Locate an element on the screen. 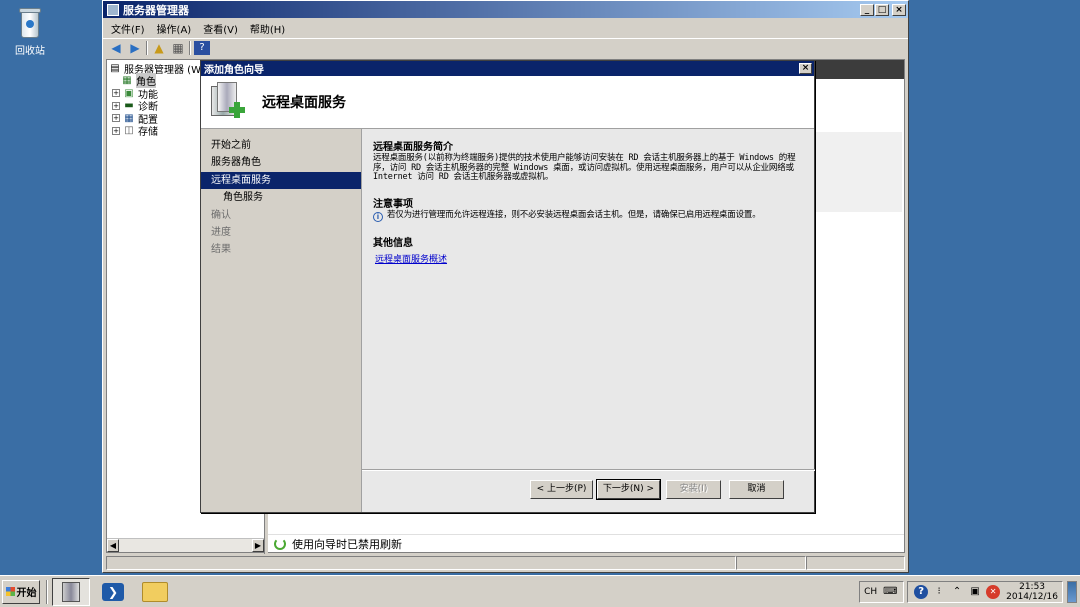 The height and width of the screenshot is (607, 1080). server-manager-node-icon: ▤ is located at coordinates (115, 68).